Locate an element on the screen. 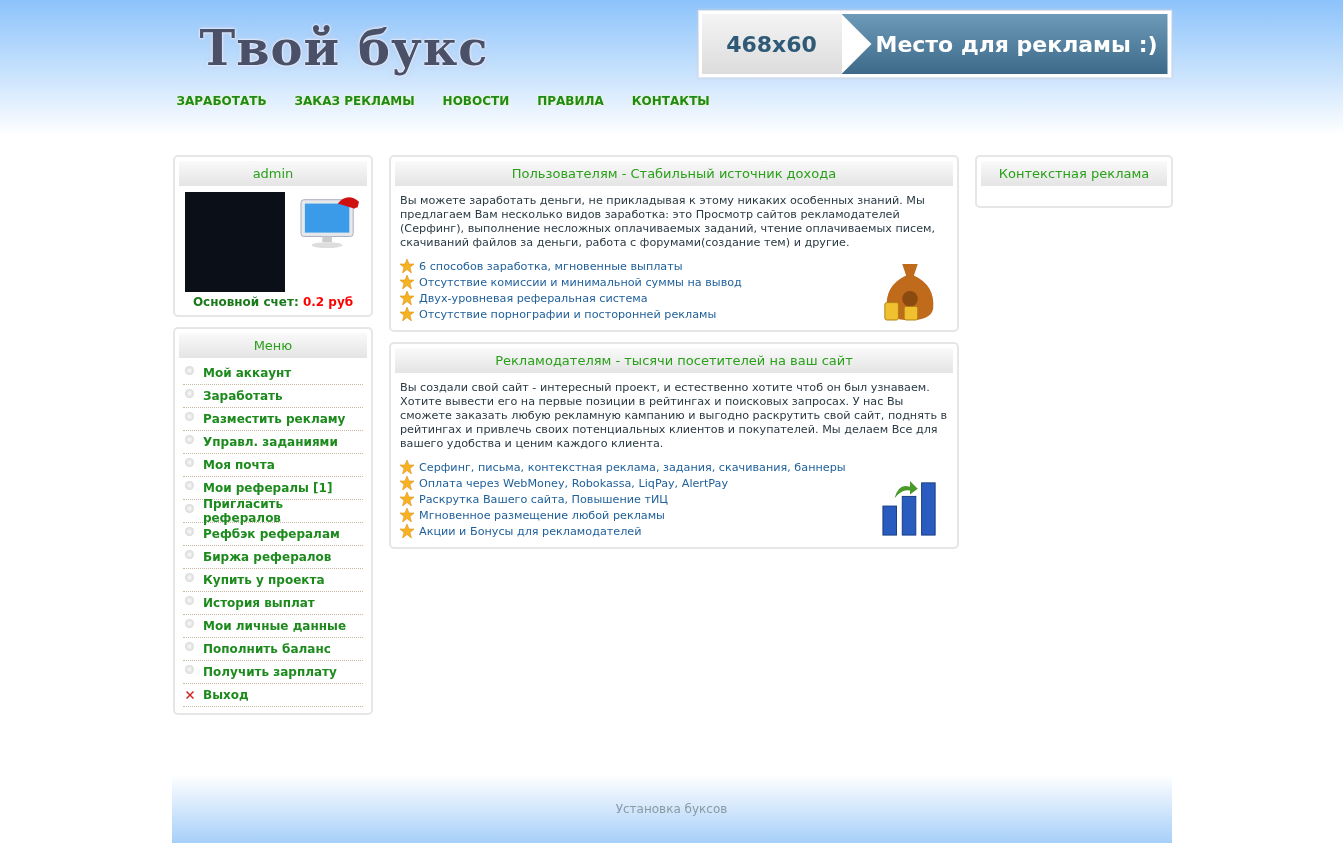 The image size is (1343, 859). menu-item: Управл. заданиями is located at coordinates (270, 442).